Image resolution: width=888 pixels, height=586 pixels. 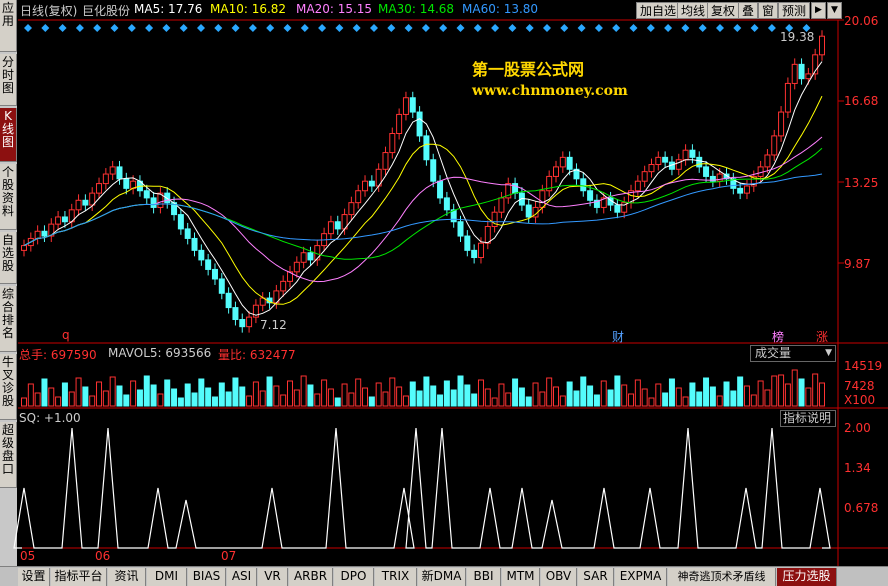 I want to click on tab-escape-top-line: 神奇逃顶术矛盾线, so click(x=722, y=577).